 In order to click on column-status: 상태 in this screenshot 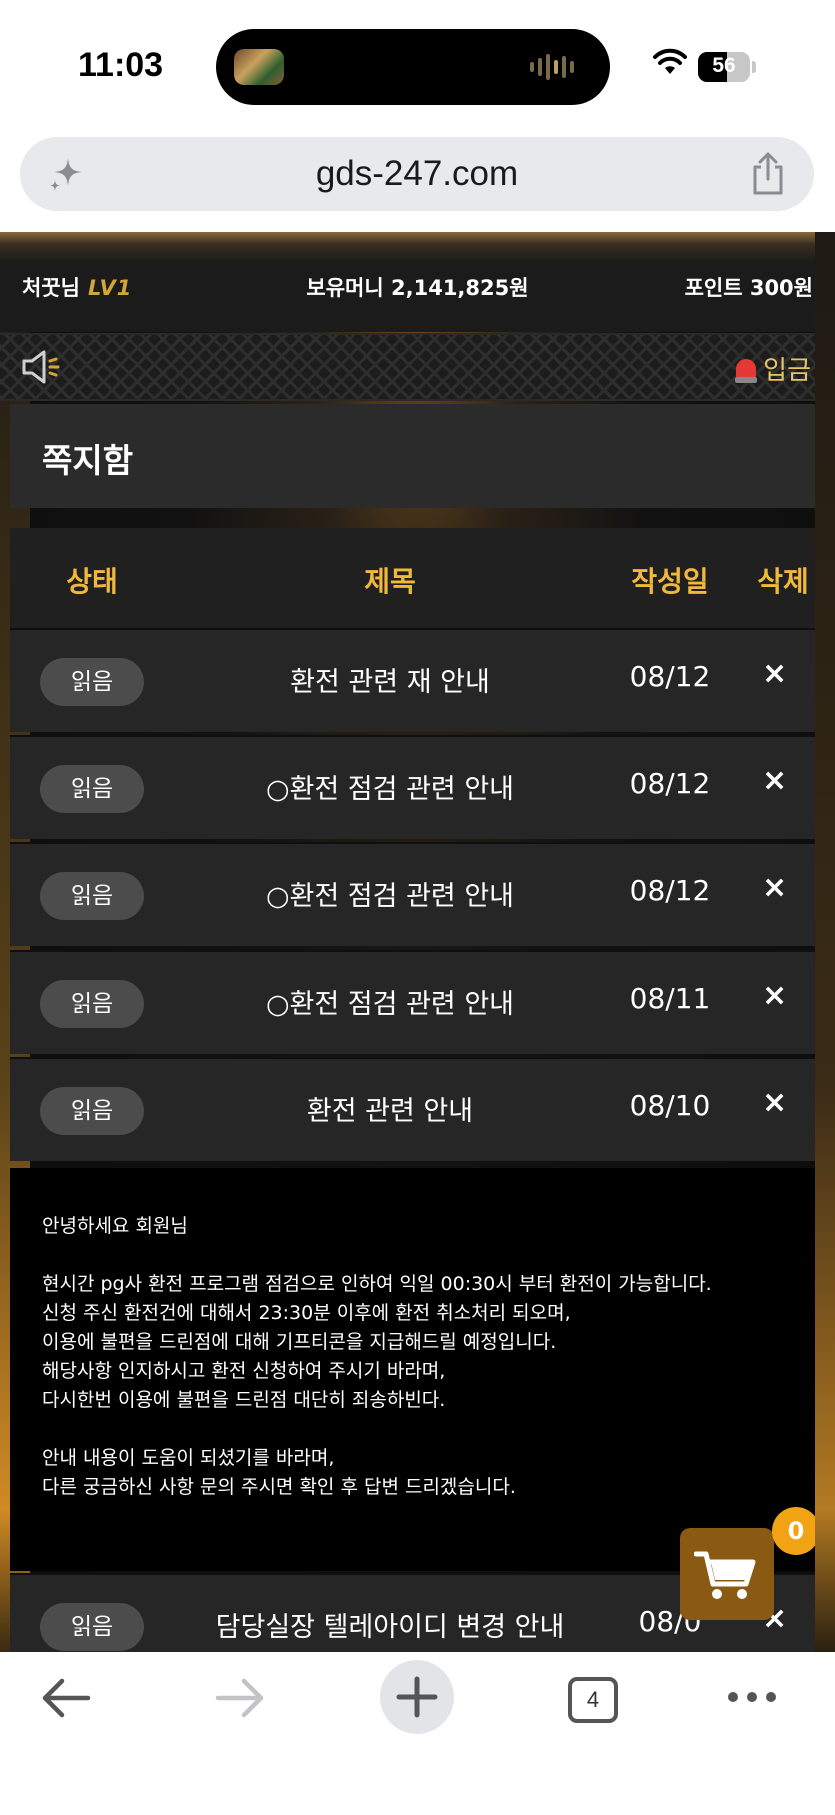, I will do `click(92, 581)`.